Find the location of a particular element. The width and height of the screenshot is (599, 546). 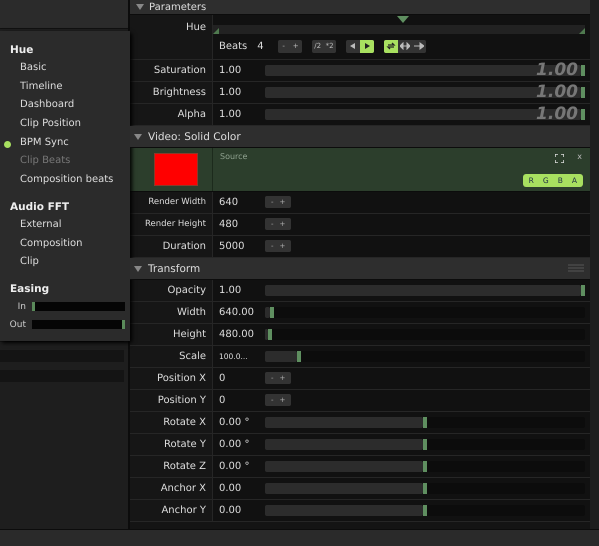

menu-item: Timeline is located at coordinates (65, 87).